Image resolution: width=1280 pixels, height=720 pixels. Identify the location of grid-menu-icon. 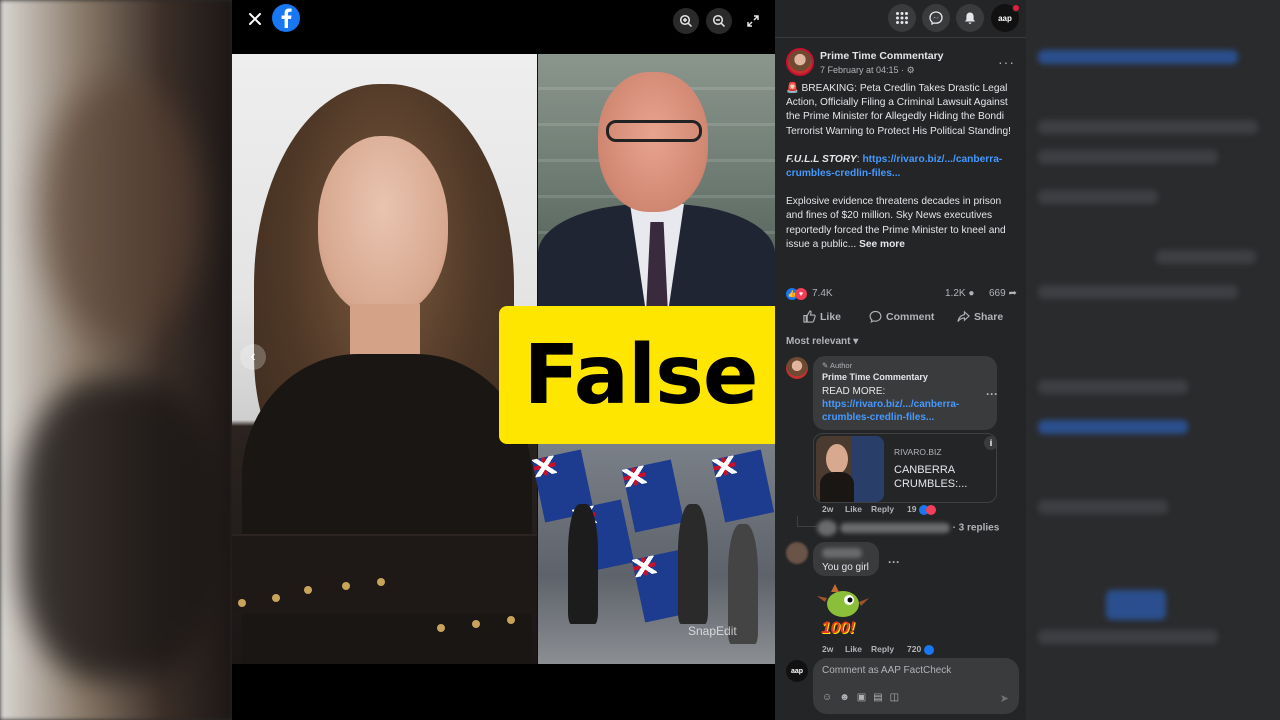
(902, 18).